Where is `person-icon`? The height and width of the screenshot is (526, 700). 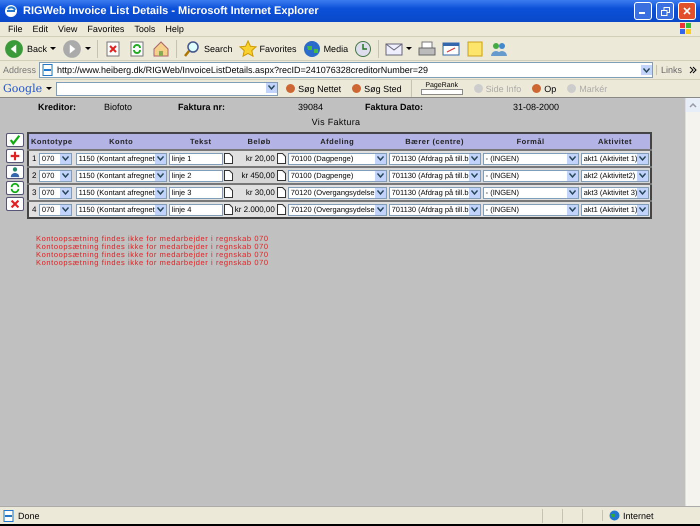 person-icon is located at coordinates (15, 172).